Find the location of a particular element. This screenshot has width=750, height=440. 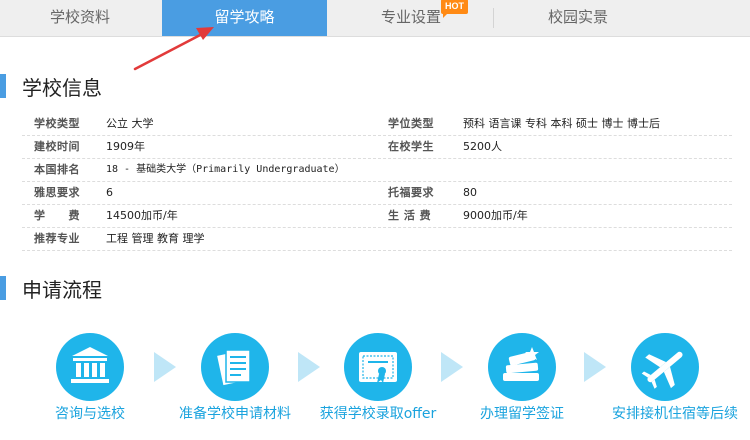

school-building-icon is located at coordinates (90, 365).